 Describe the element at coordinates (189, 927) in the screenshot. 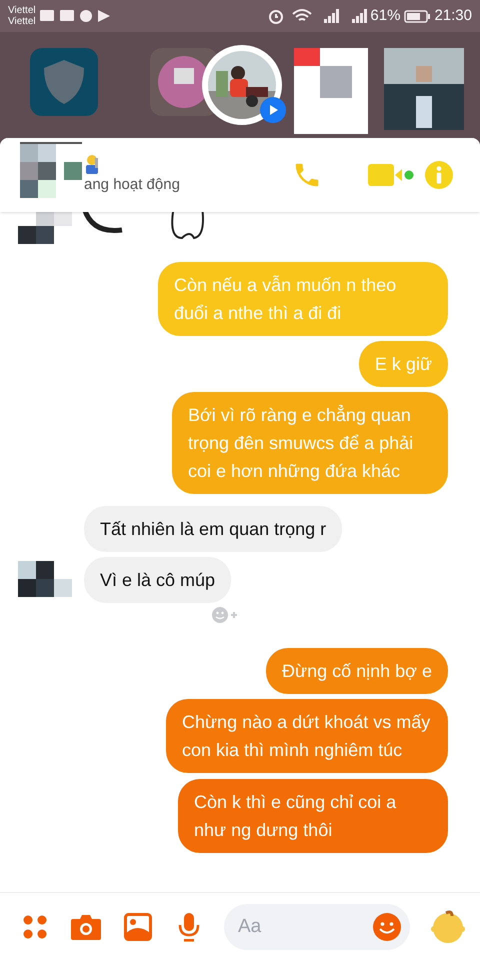

I see `microphone-icon` at that location.